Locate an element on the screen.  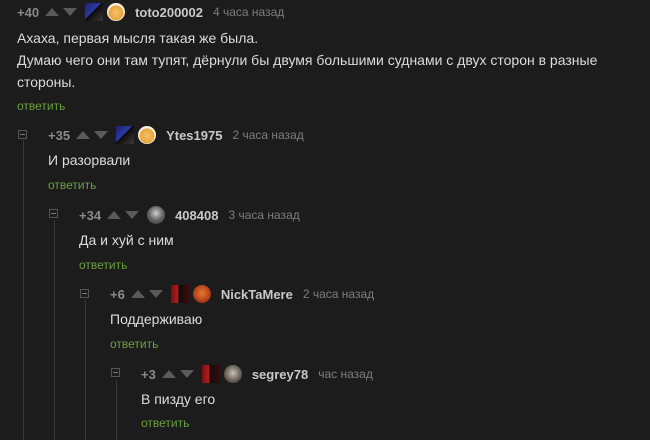
comment-header: +34 408408 3 часа назад is located at coordinates (189, 215).